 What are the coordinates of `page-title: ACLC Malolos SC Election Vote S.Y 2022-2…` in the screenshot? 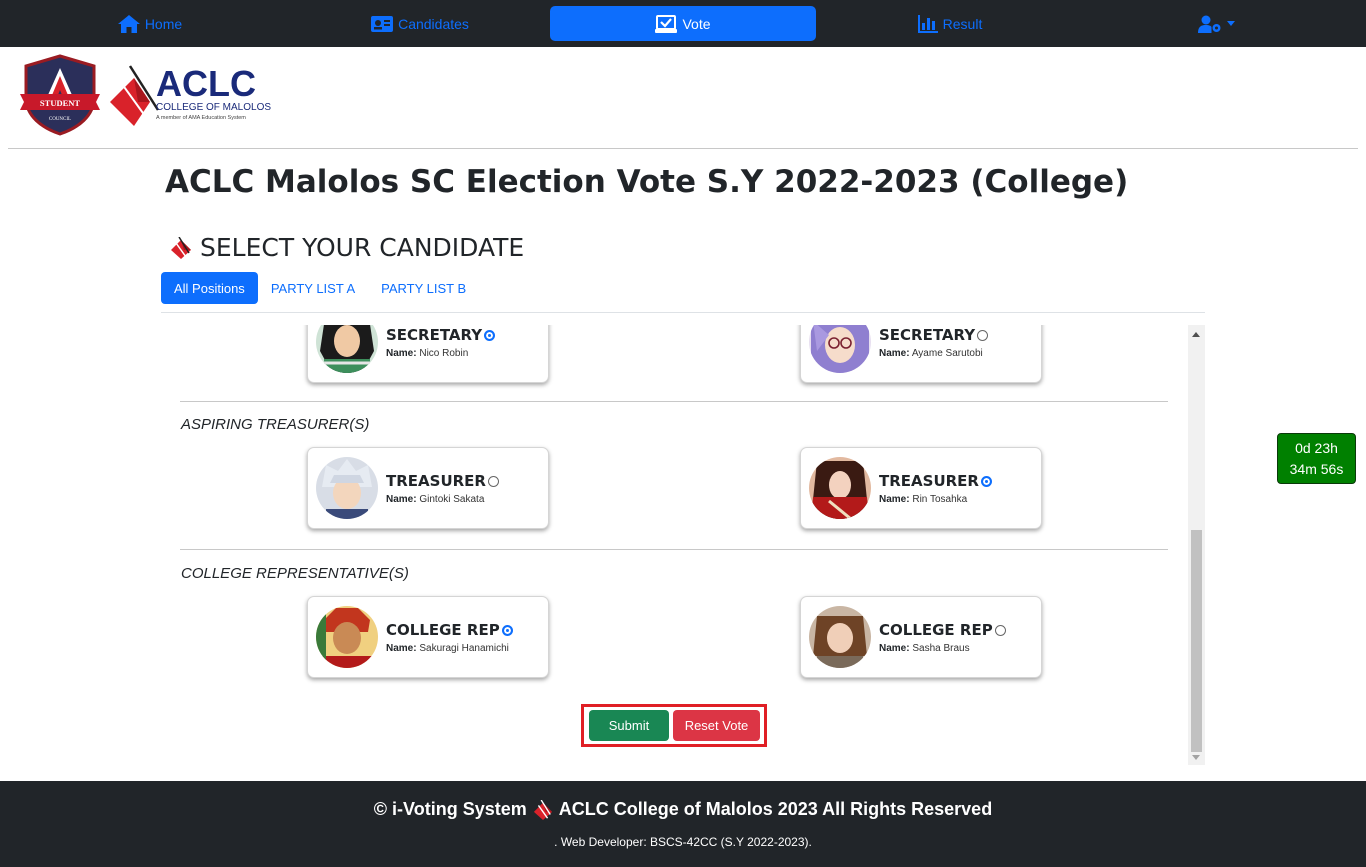 It's located at (647, 182).